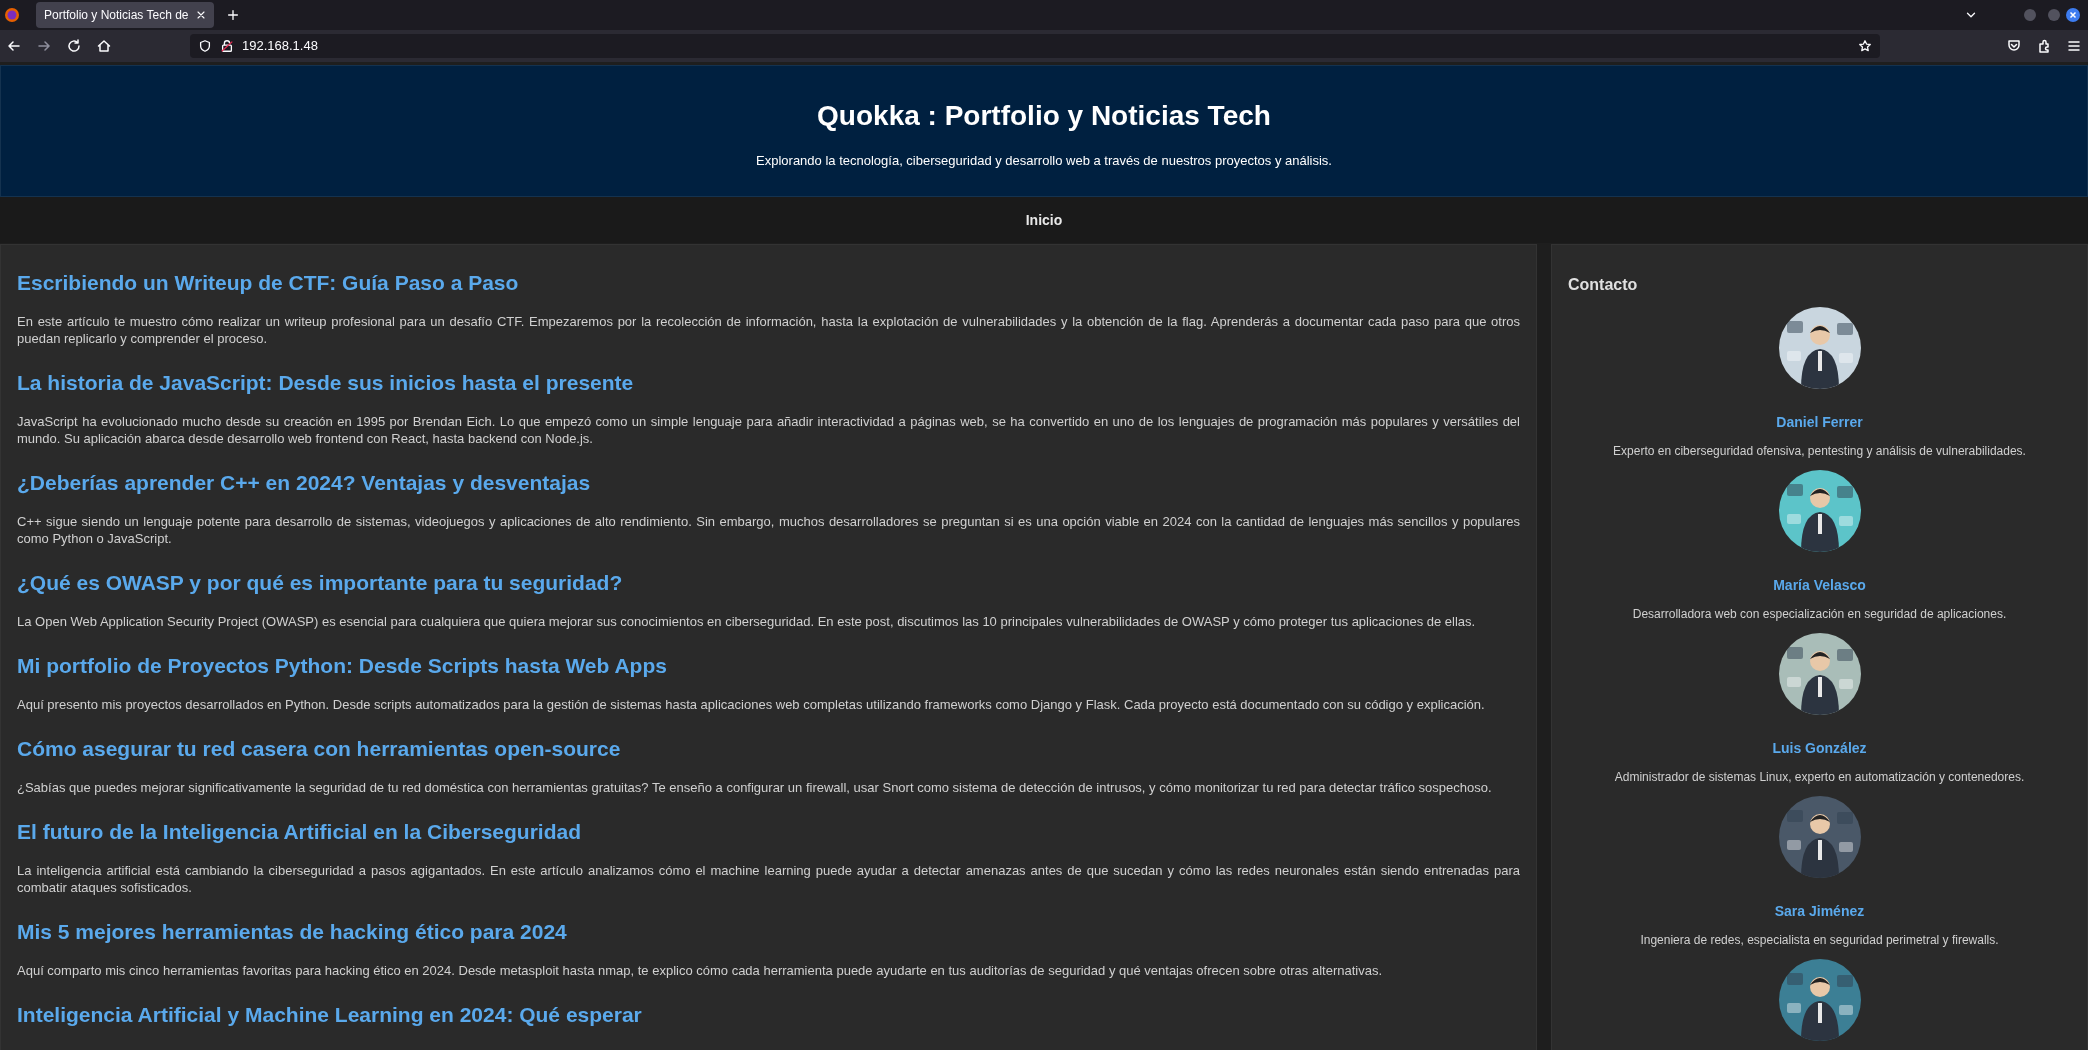 The image size is (2088, 1050). I want to click on contact-role: Desarrolladora web con especialización en seguridad de aplicaciones., so click(1819, 614).